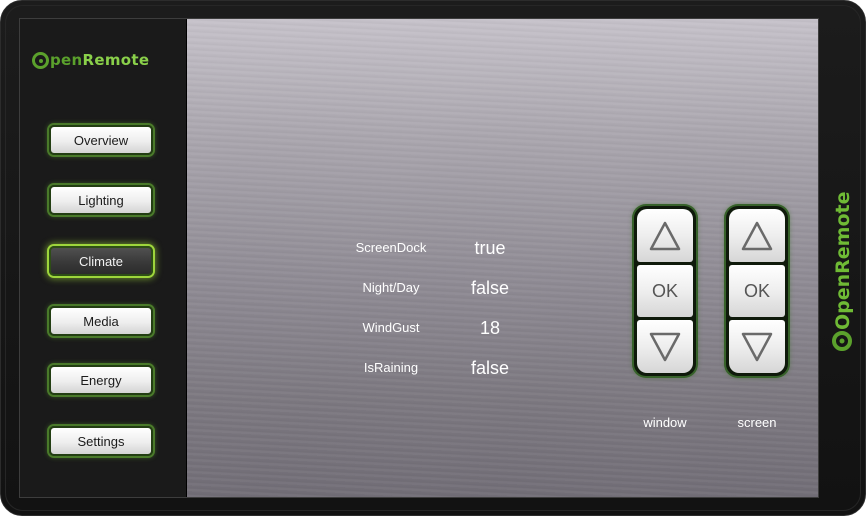 The width and height of the screenshot is (866, 516). Describe the element at coordinates (101, 441) in the screenshot. I see `nav-button-settings: Settings` at that location.